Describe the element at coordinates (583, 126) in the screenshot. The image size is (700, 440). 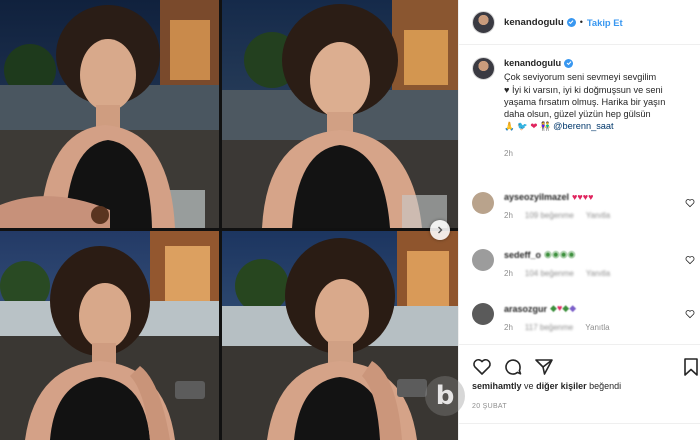
I see `caption-mention-link: @berenn_saat` at that location.